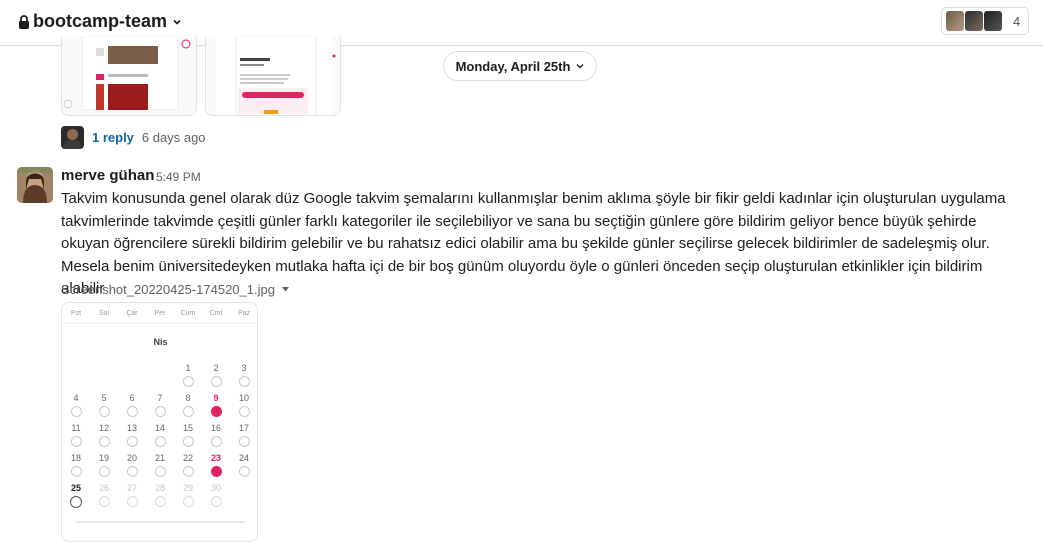  Describe the element at coordinates (132, 495) in the screenshot. I see `calendar-day: 27` at that location.